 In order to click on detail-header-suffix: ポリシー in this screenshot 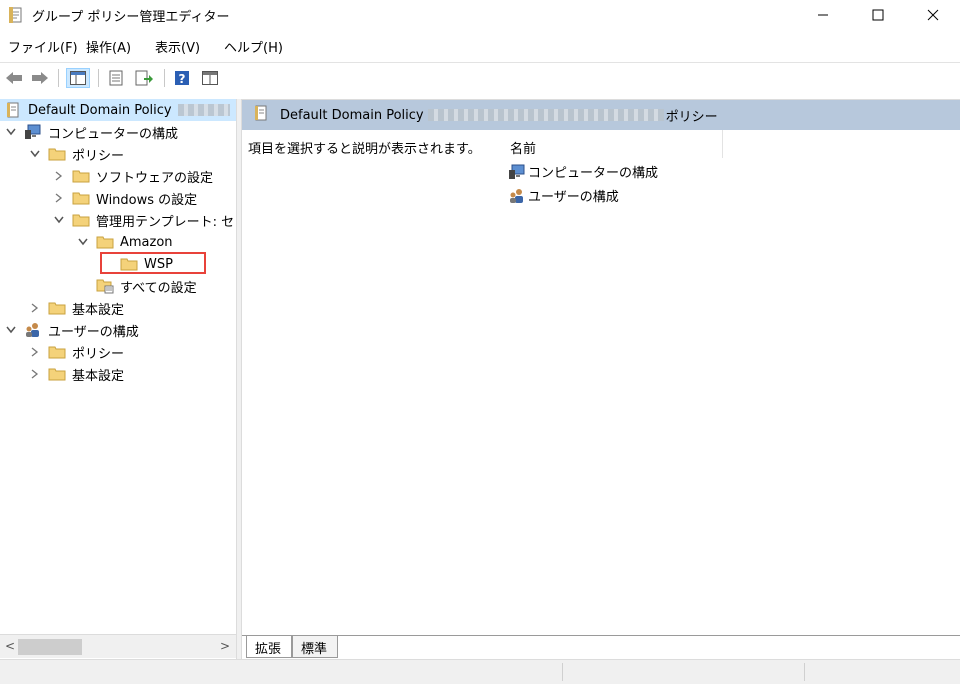, I will do `click(691, 117)`.